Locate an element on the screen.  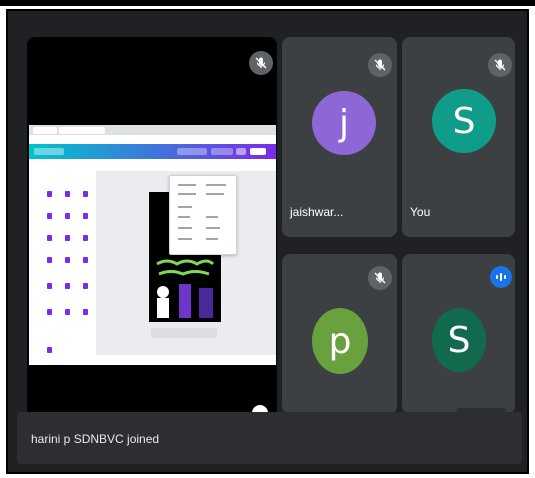
avatar: j is located at coordinates (344, 123).